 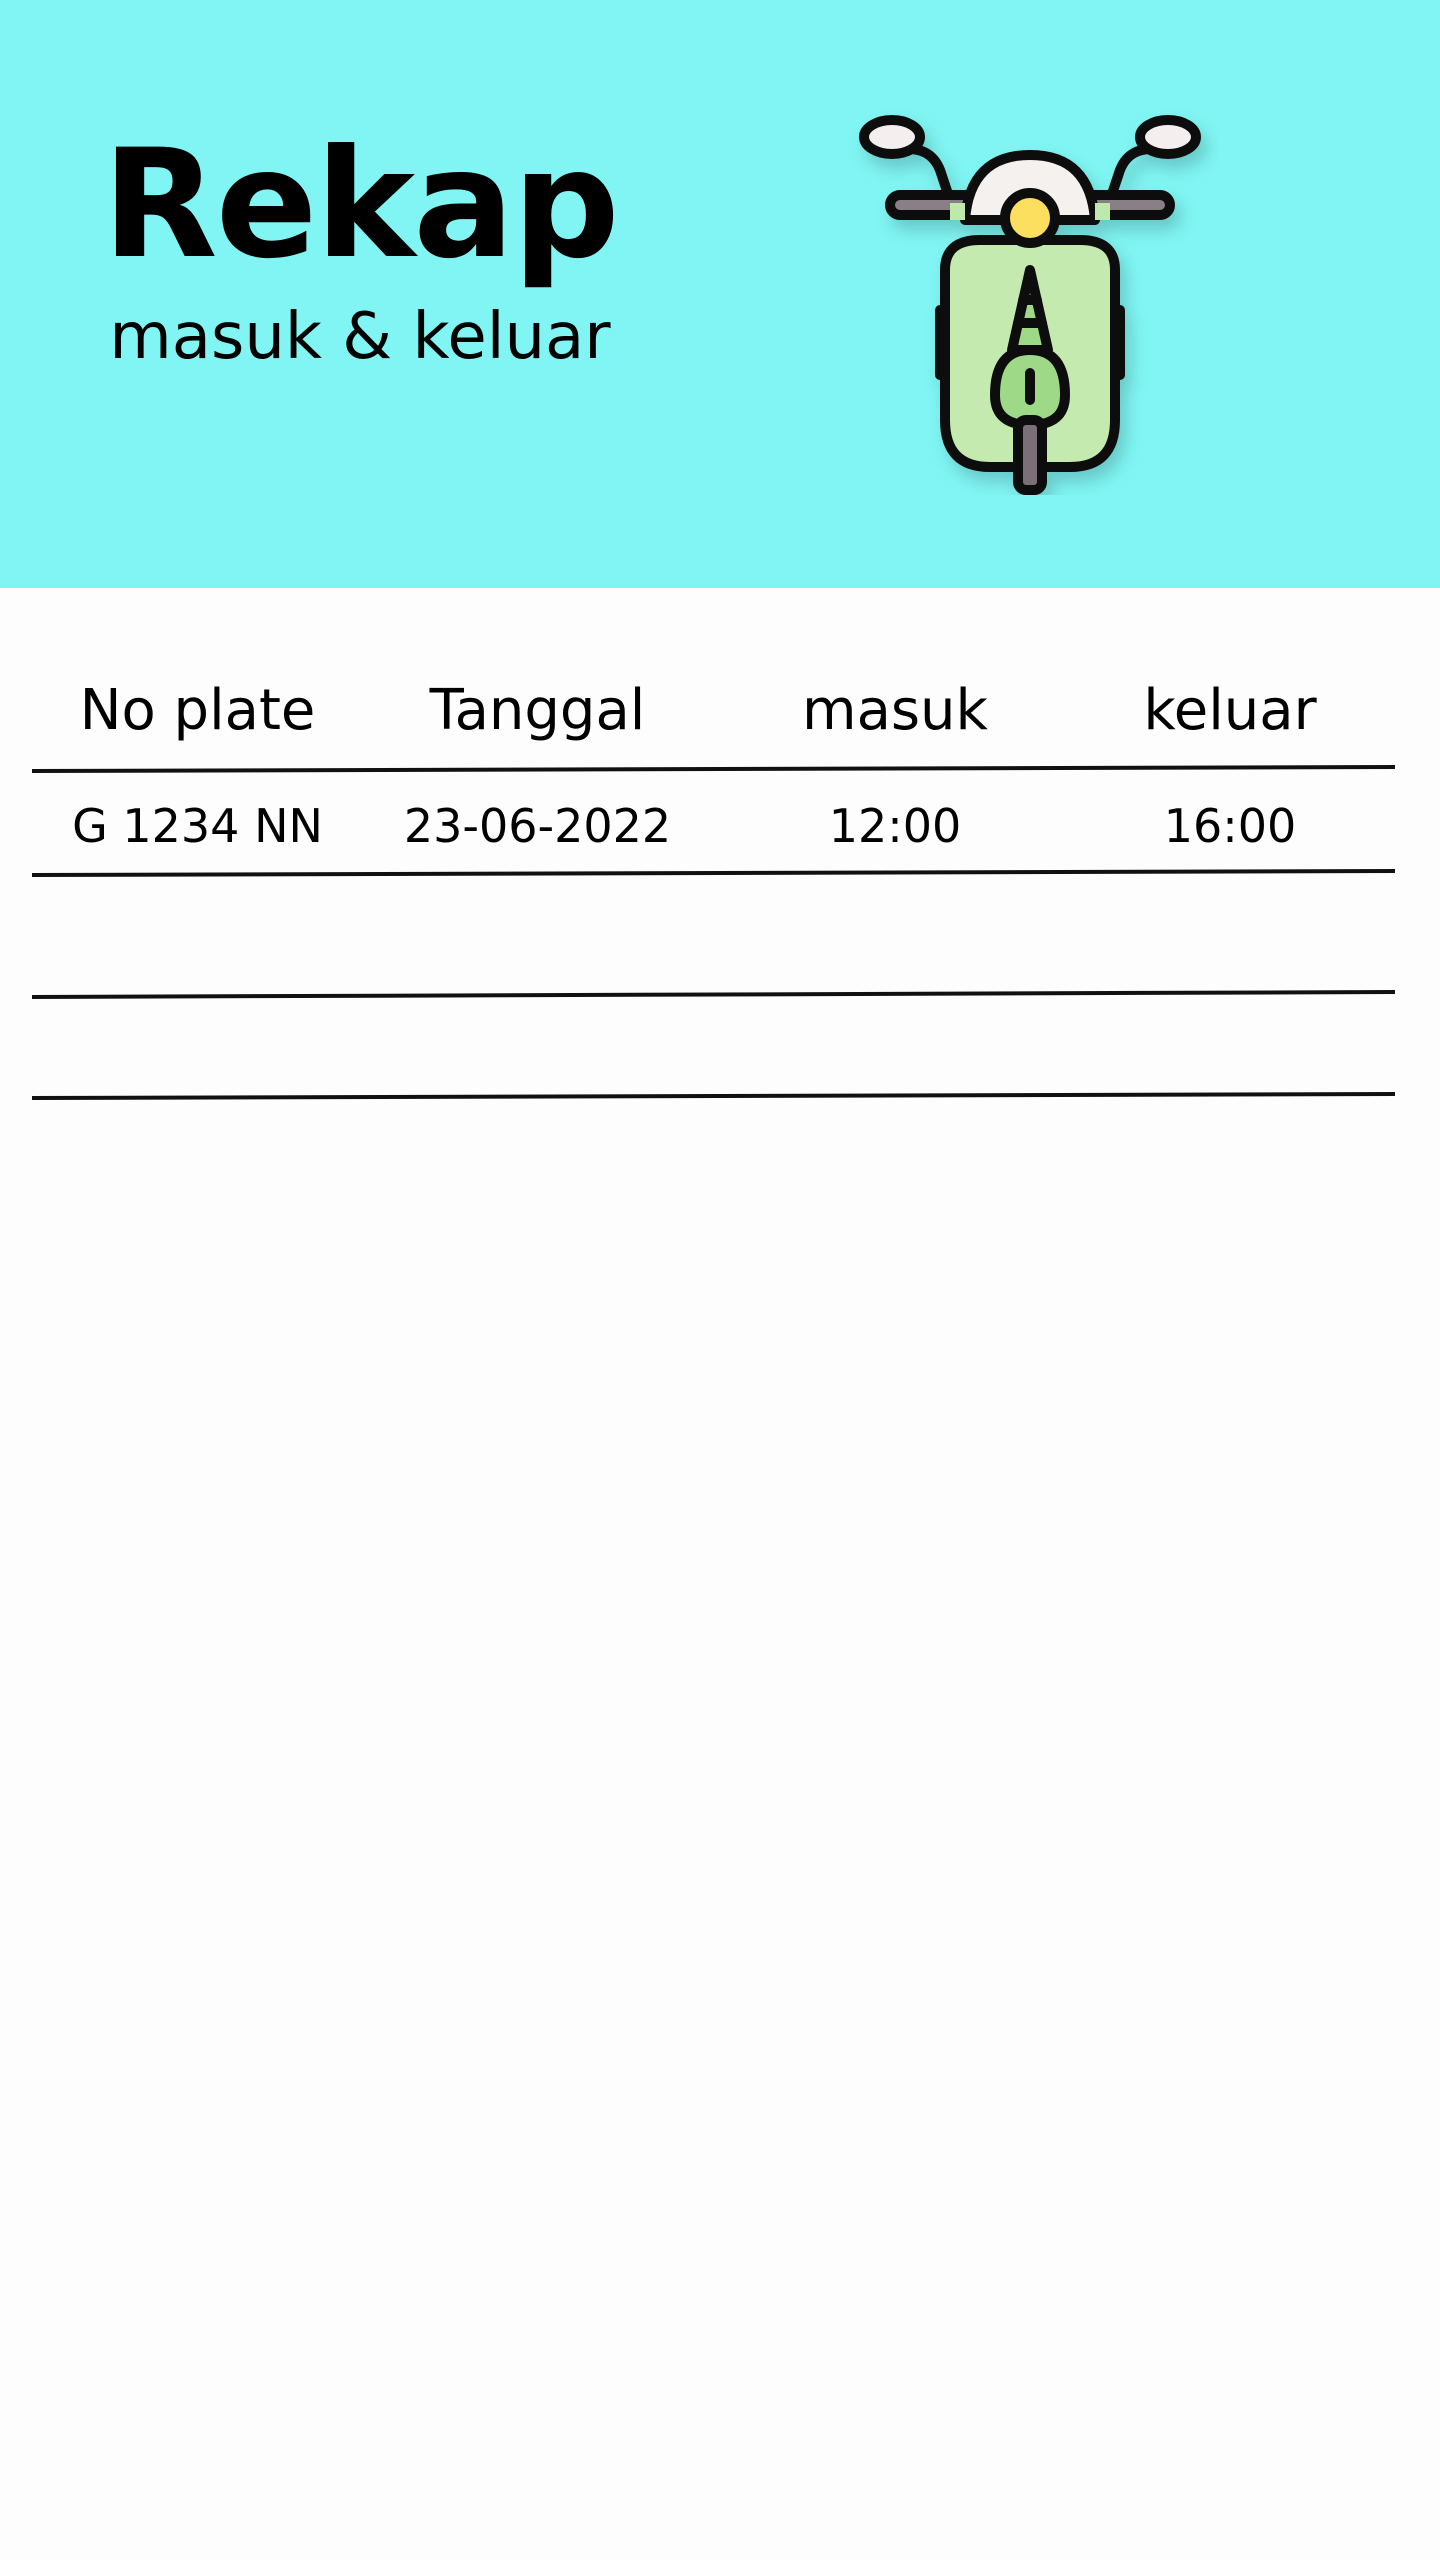 I want to click on table-grid-lines, so click(x=713, y=932).